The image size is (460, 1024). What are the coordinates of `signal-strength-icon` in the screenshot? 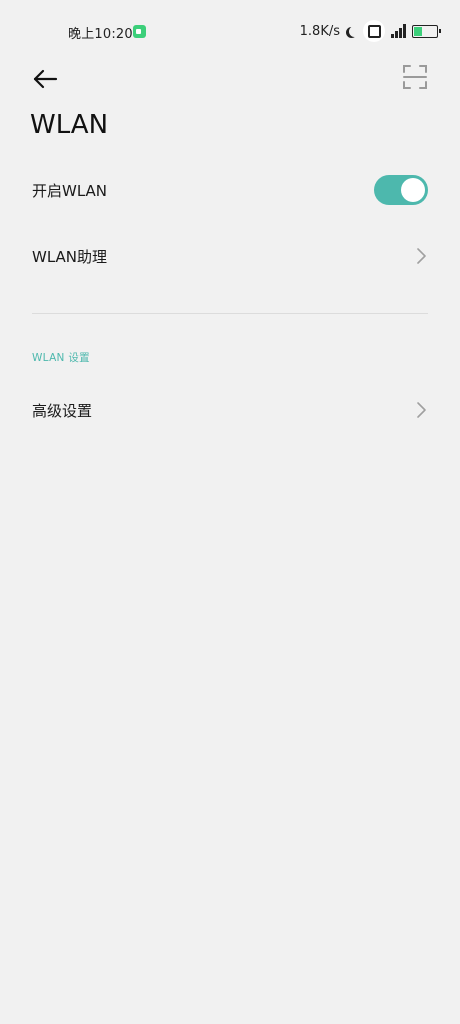 It's located at (398, 31).